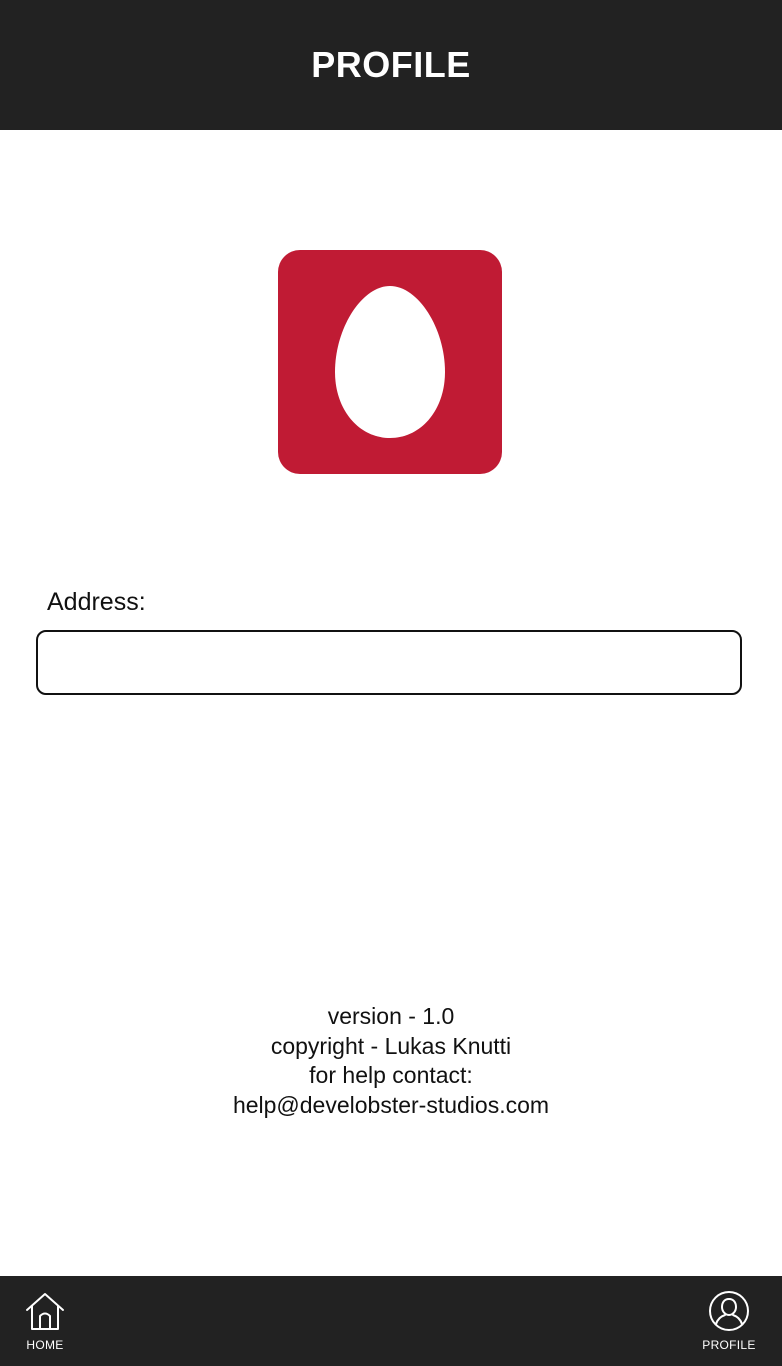  I want to click on nav-home-label: HOME, so click(45, 1345).